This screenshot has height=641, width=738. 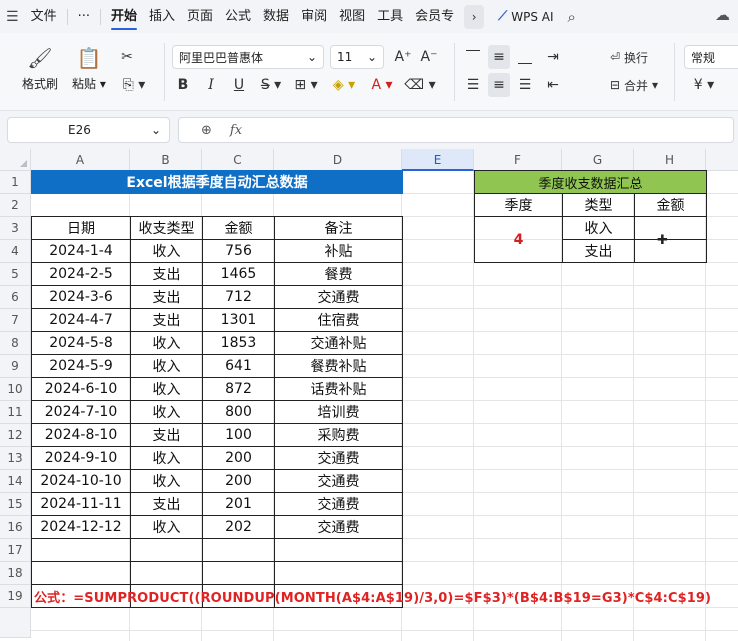 I want to click on column-header-g: G, so click(x=598, y=160).